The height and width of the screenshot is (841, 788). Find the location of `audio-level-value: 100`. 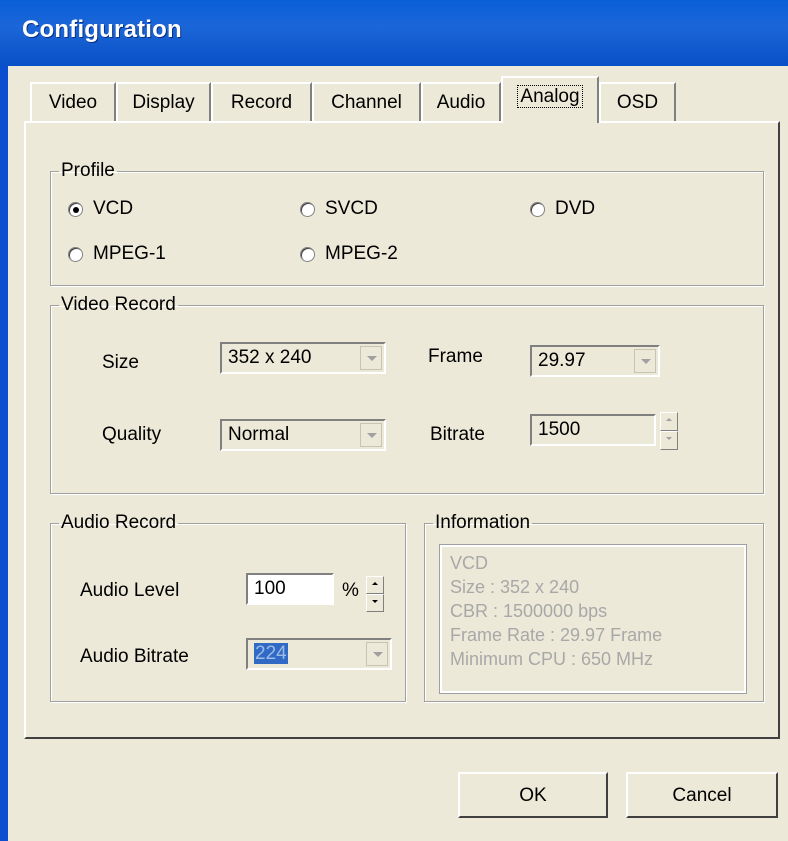

audio-level-value: 100 is located at coordinates (270, 588).